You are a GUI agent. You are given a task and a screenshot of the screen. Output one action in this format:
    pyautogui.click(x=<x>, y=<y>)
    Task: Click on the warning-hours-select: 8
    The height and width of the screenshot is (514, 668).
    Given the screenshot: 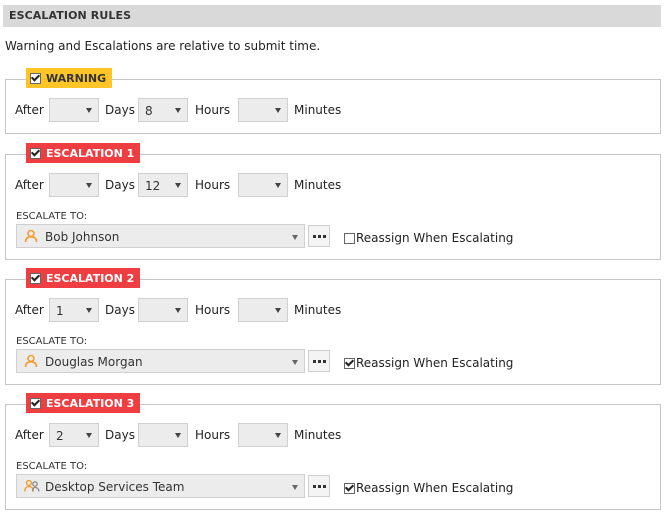 What is the action you would take?
    pyautogui.click(x=163, y=110)
    